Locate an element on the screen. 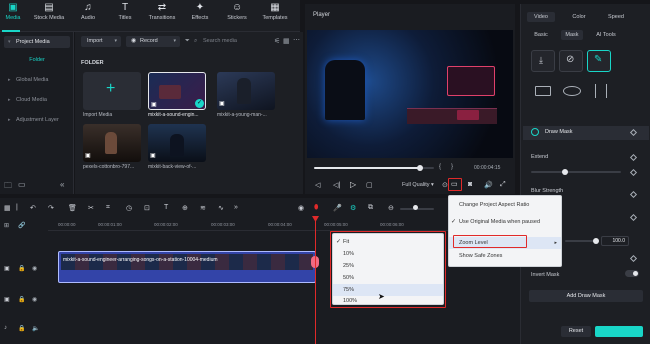 The image size is (650, 344). adjust-icon: ≋ is located at coordinates (203, 208).